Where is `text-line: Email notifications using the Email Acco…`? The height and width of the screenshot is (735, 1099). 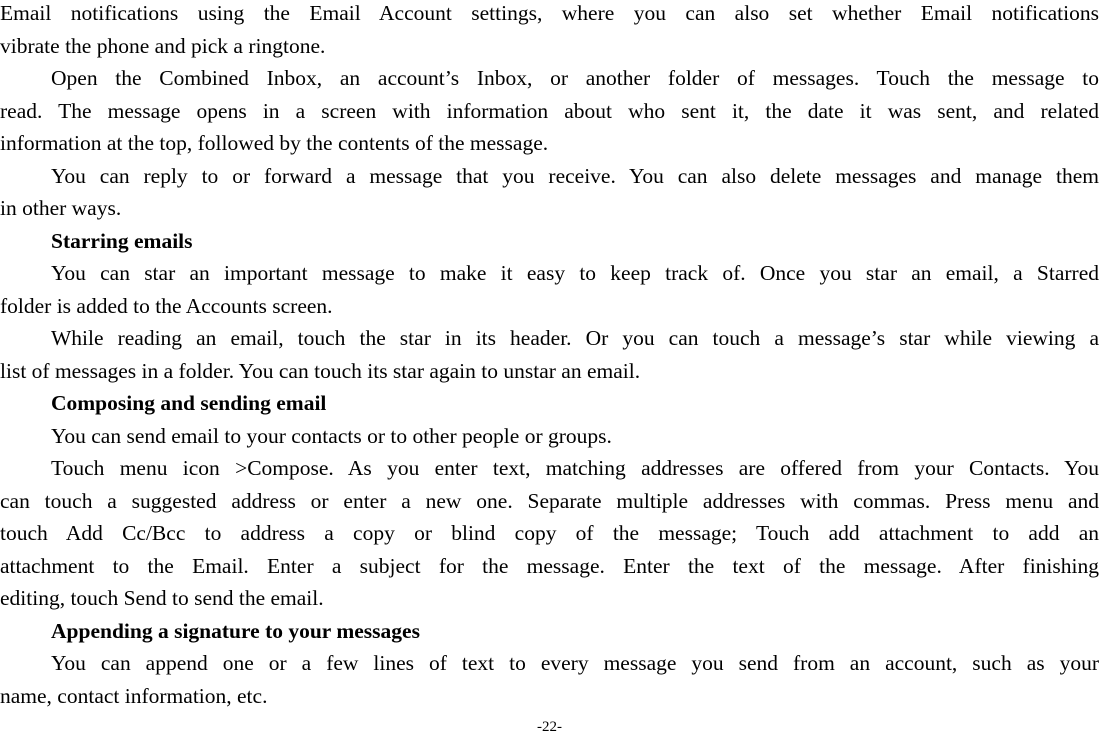
text-line: Email notifications using the Email Acco… is located at coordinates (549, 13).